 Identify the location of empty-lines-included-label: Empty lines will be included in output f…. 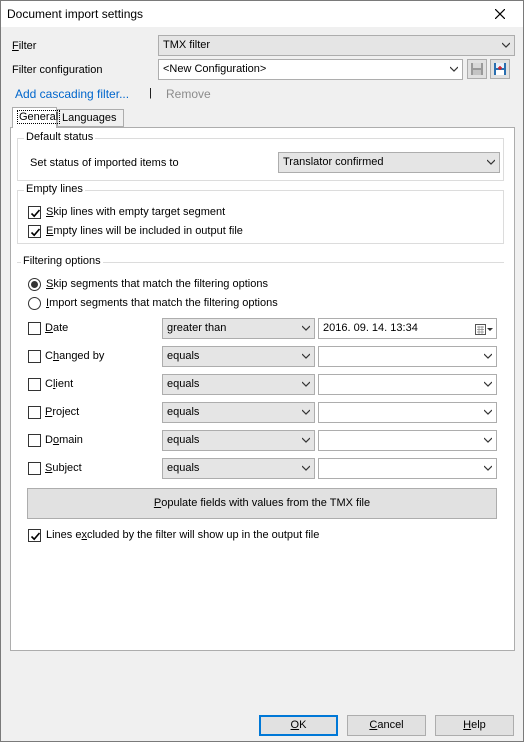
(144, 231).